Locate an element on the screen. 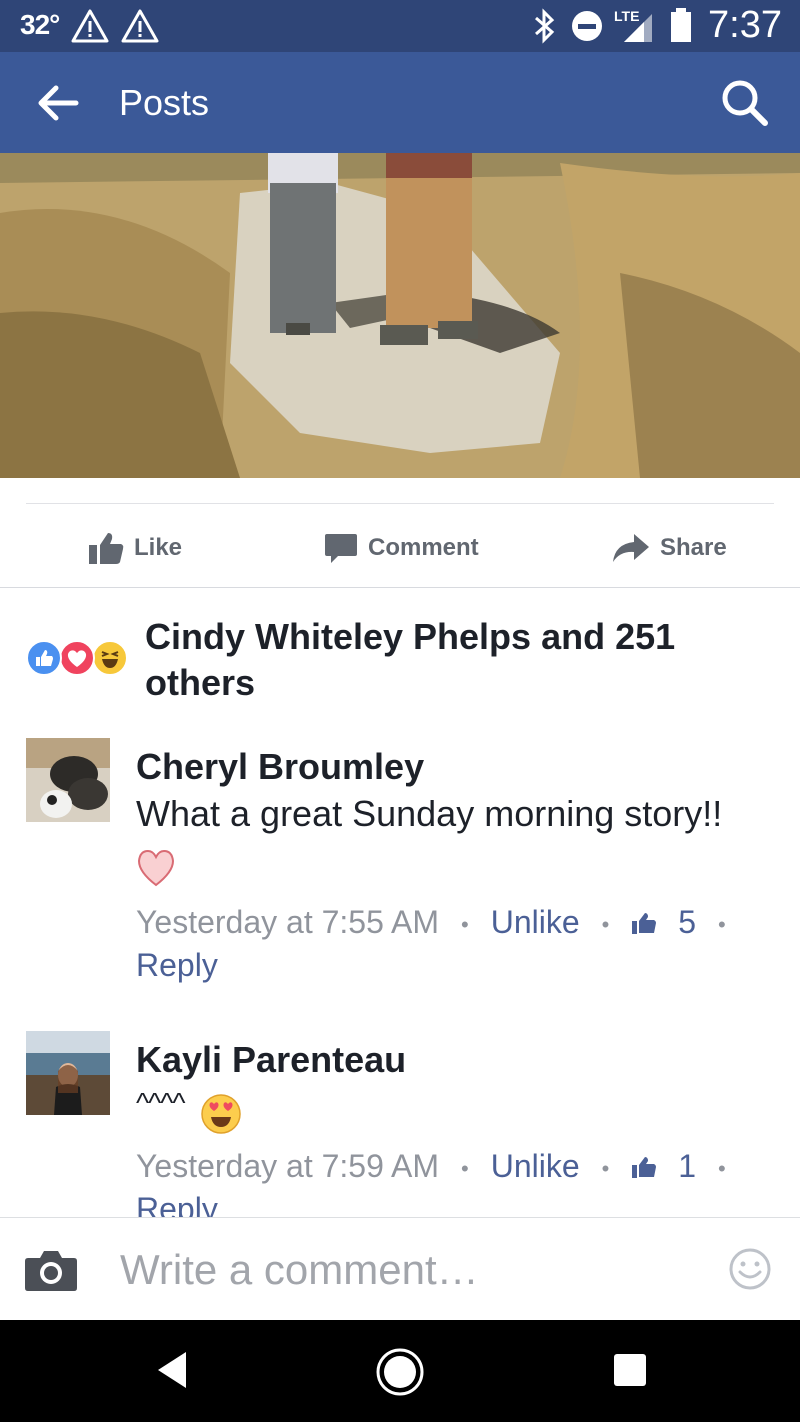  reply-link: Reply is located at coordinates (177, 965).